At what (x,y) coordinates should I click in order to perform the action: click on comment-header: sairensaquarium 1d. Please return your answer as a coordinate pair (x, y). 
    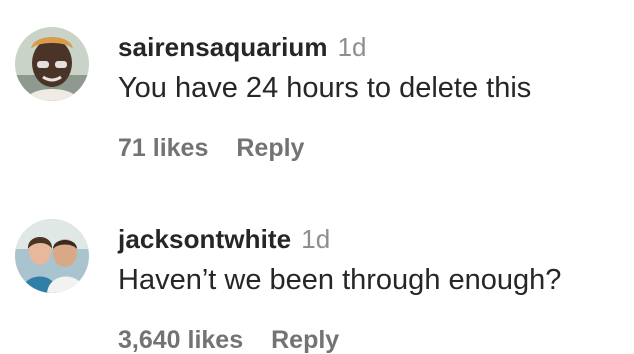
    Looking at the image, I should click on (371, 51).